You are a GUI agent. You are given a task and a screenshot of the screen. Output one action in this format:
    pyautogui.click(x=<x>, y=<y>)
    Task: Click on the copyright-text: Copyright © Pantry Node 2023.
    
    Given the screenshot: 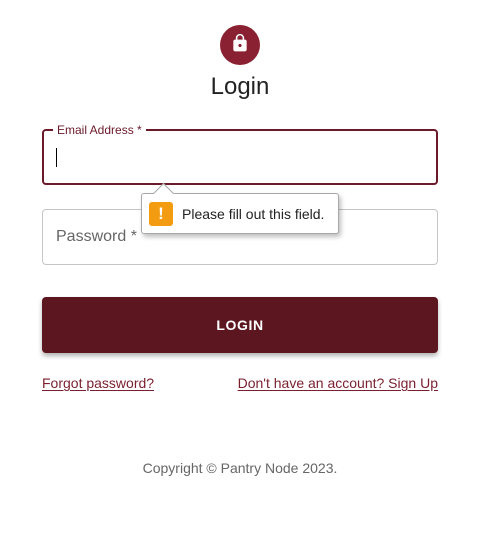 What is the action you would take?
    pyautogui.click(x=240, y=468)
    